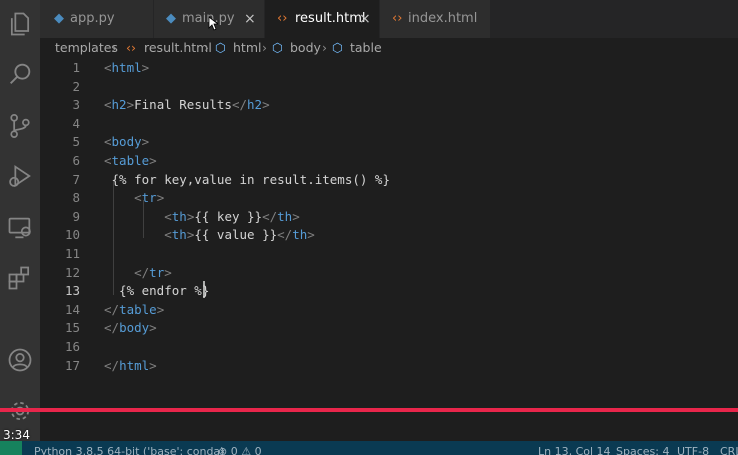 Image resolution: width=738 pixels, height=455 pixels. I want to click on breadcrumb-item: html, so click(247, 48).